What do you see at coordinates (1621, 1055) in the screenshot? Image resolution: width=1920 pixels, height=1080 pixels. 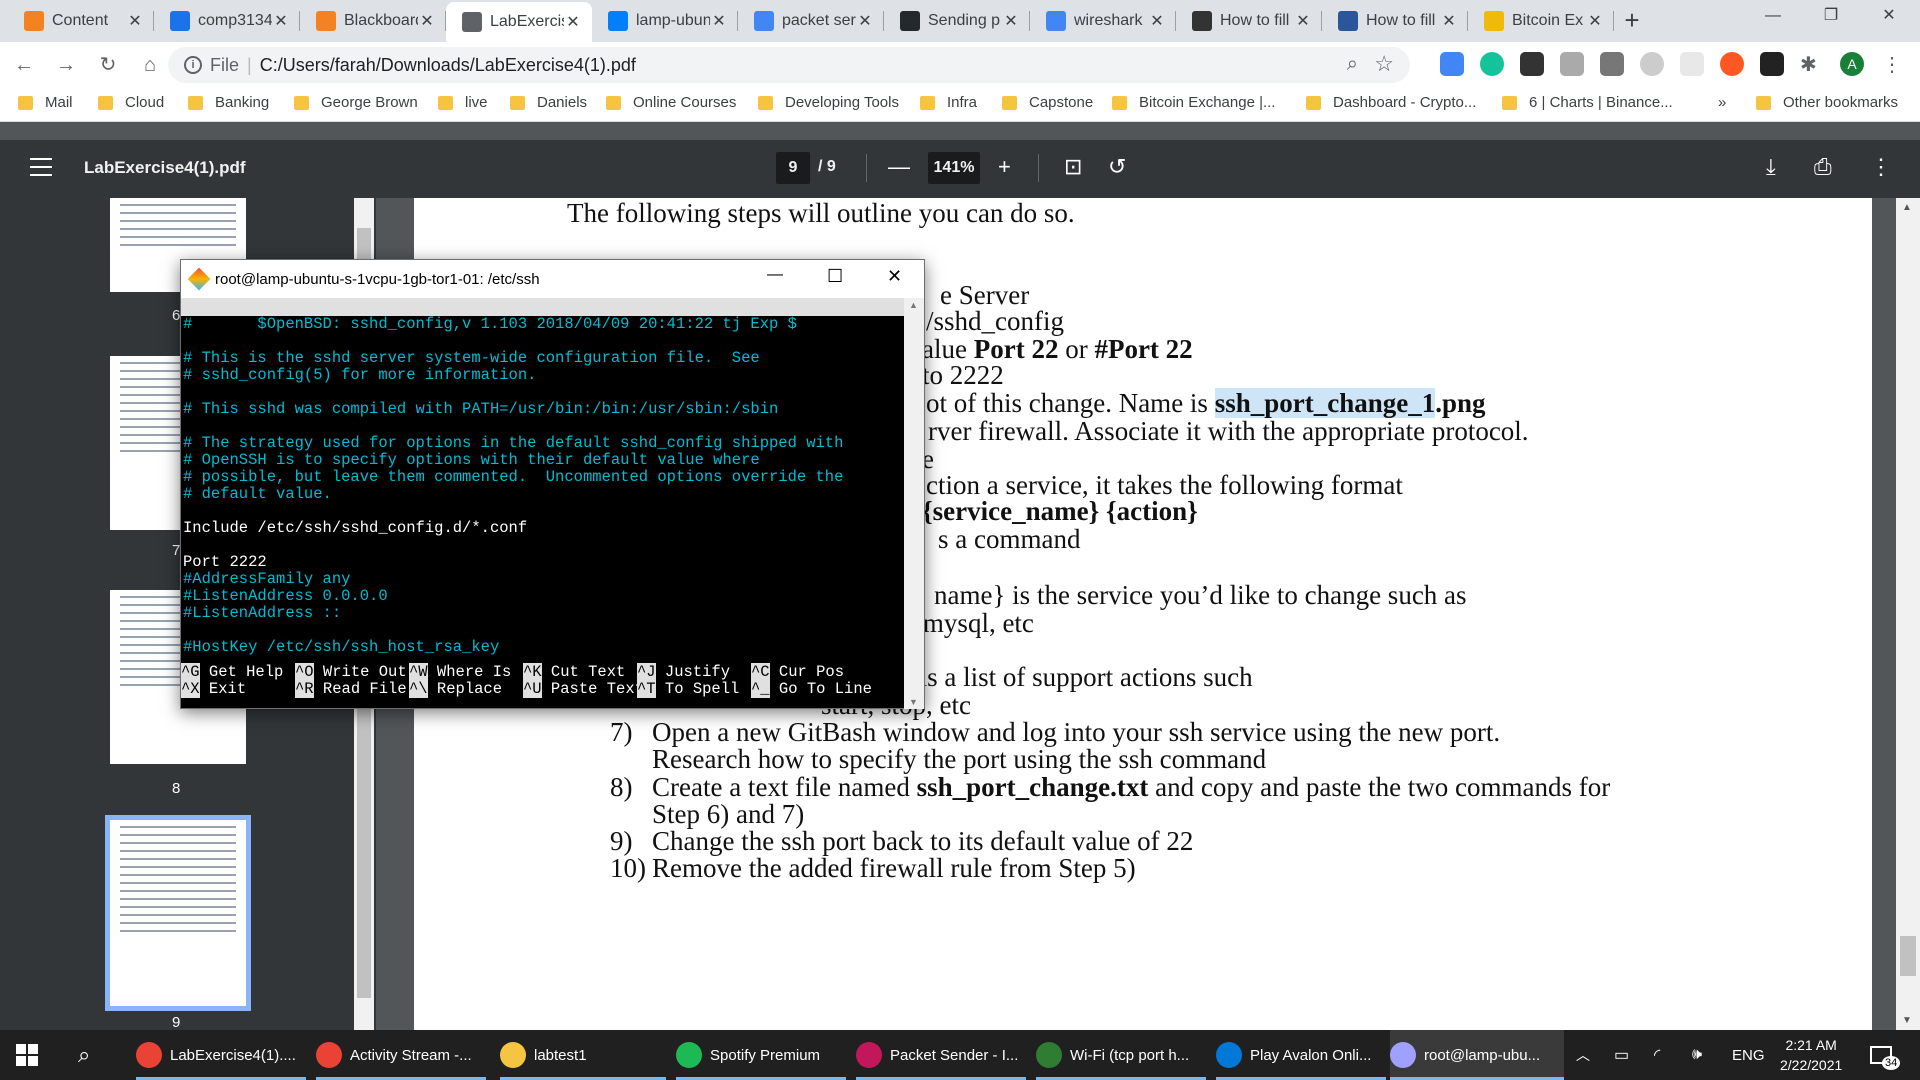 I see `battery-icon: ▭` at bounding box center [1621, 1055].